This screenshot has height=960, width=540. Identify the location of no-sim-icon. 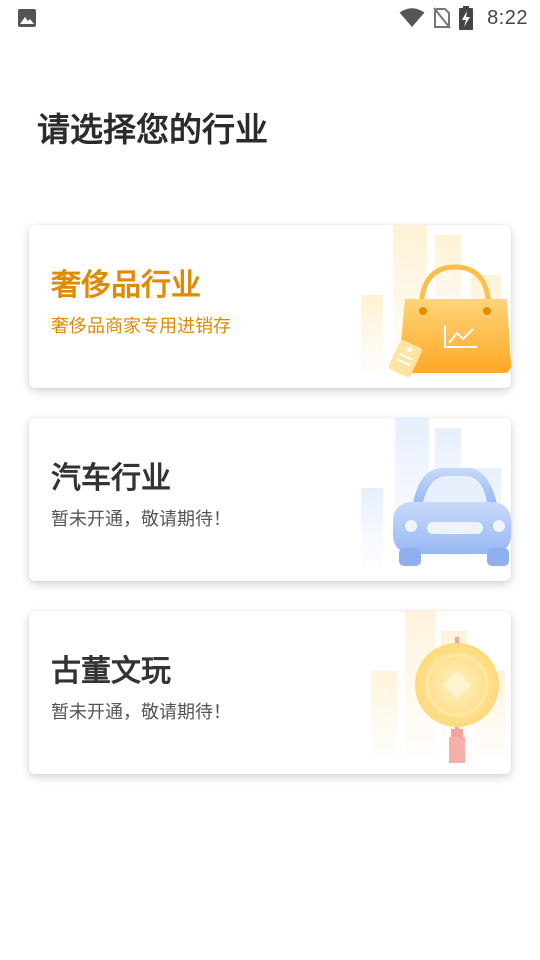
(442, 18).